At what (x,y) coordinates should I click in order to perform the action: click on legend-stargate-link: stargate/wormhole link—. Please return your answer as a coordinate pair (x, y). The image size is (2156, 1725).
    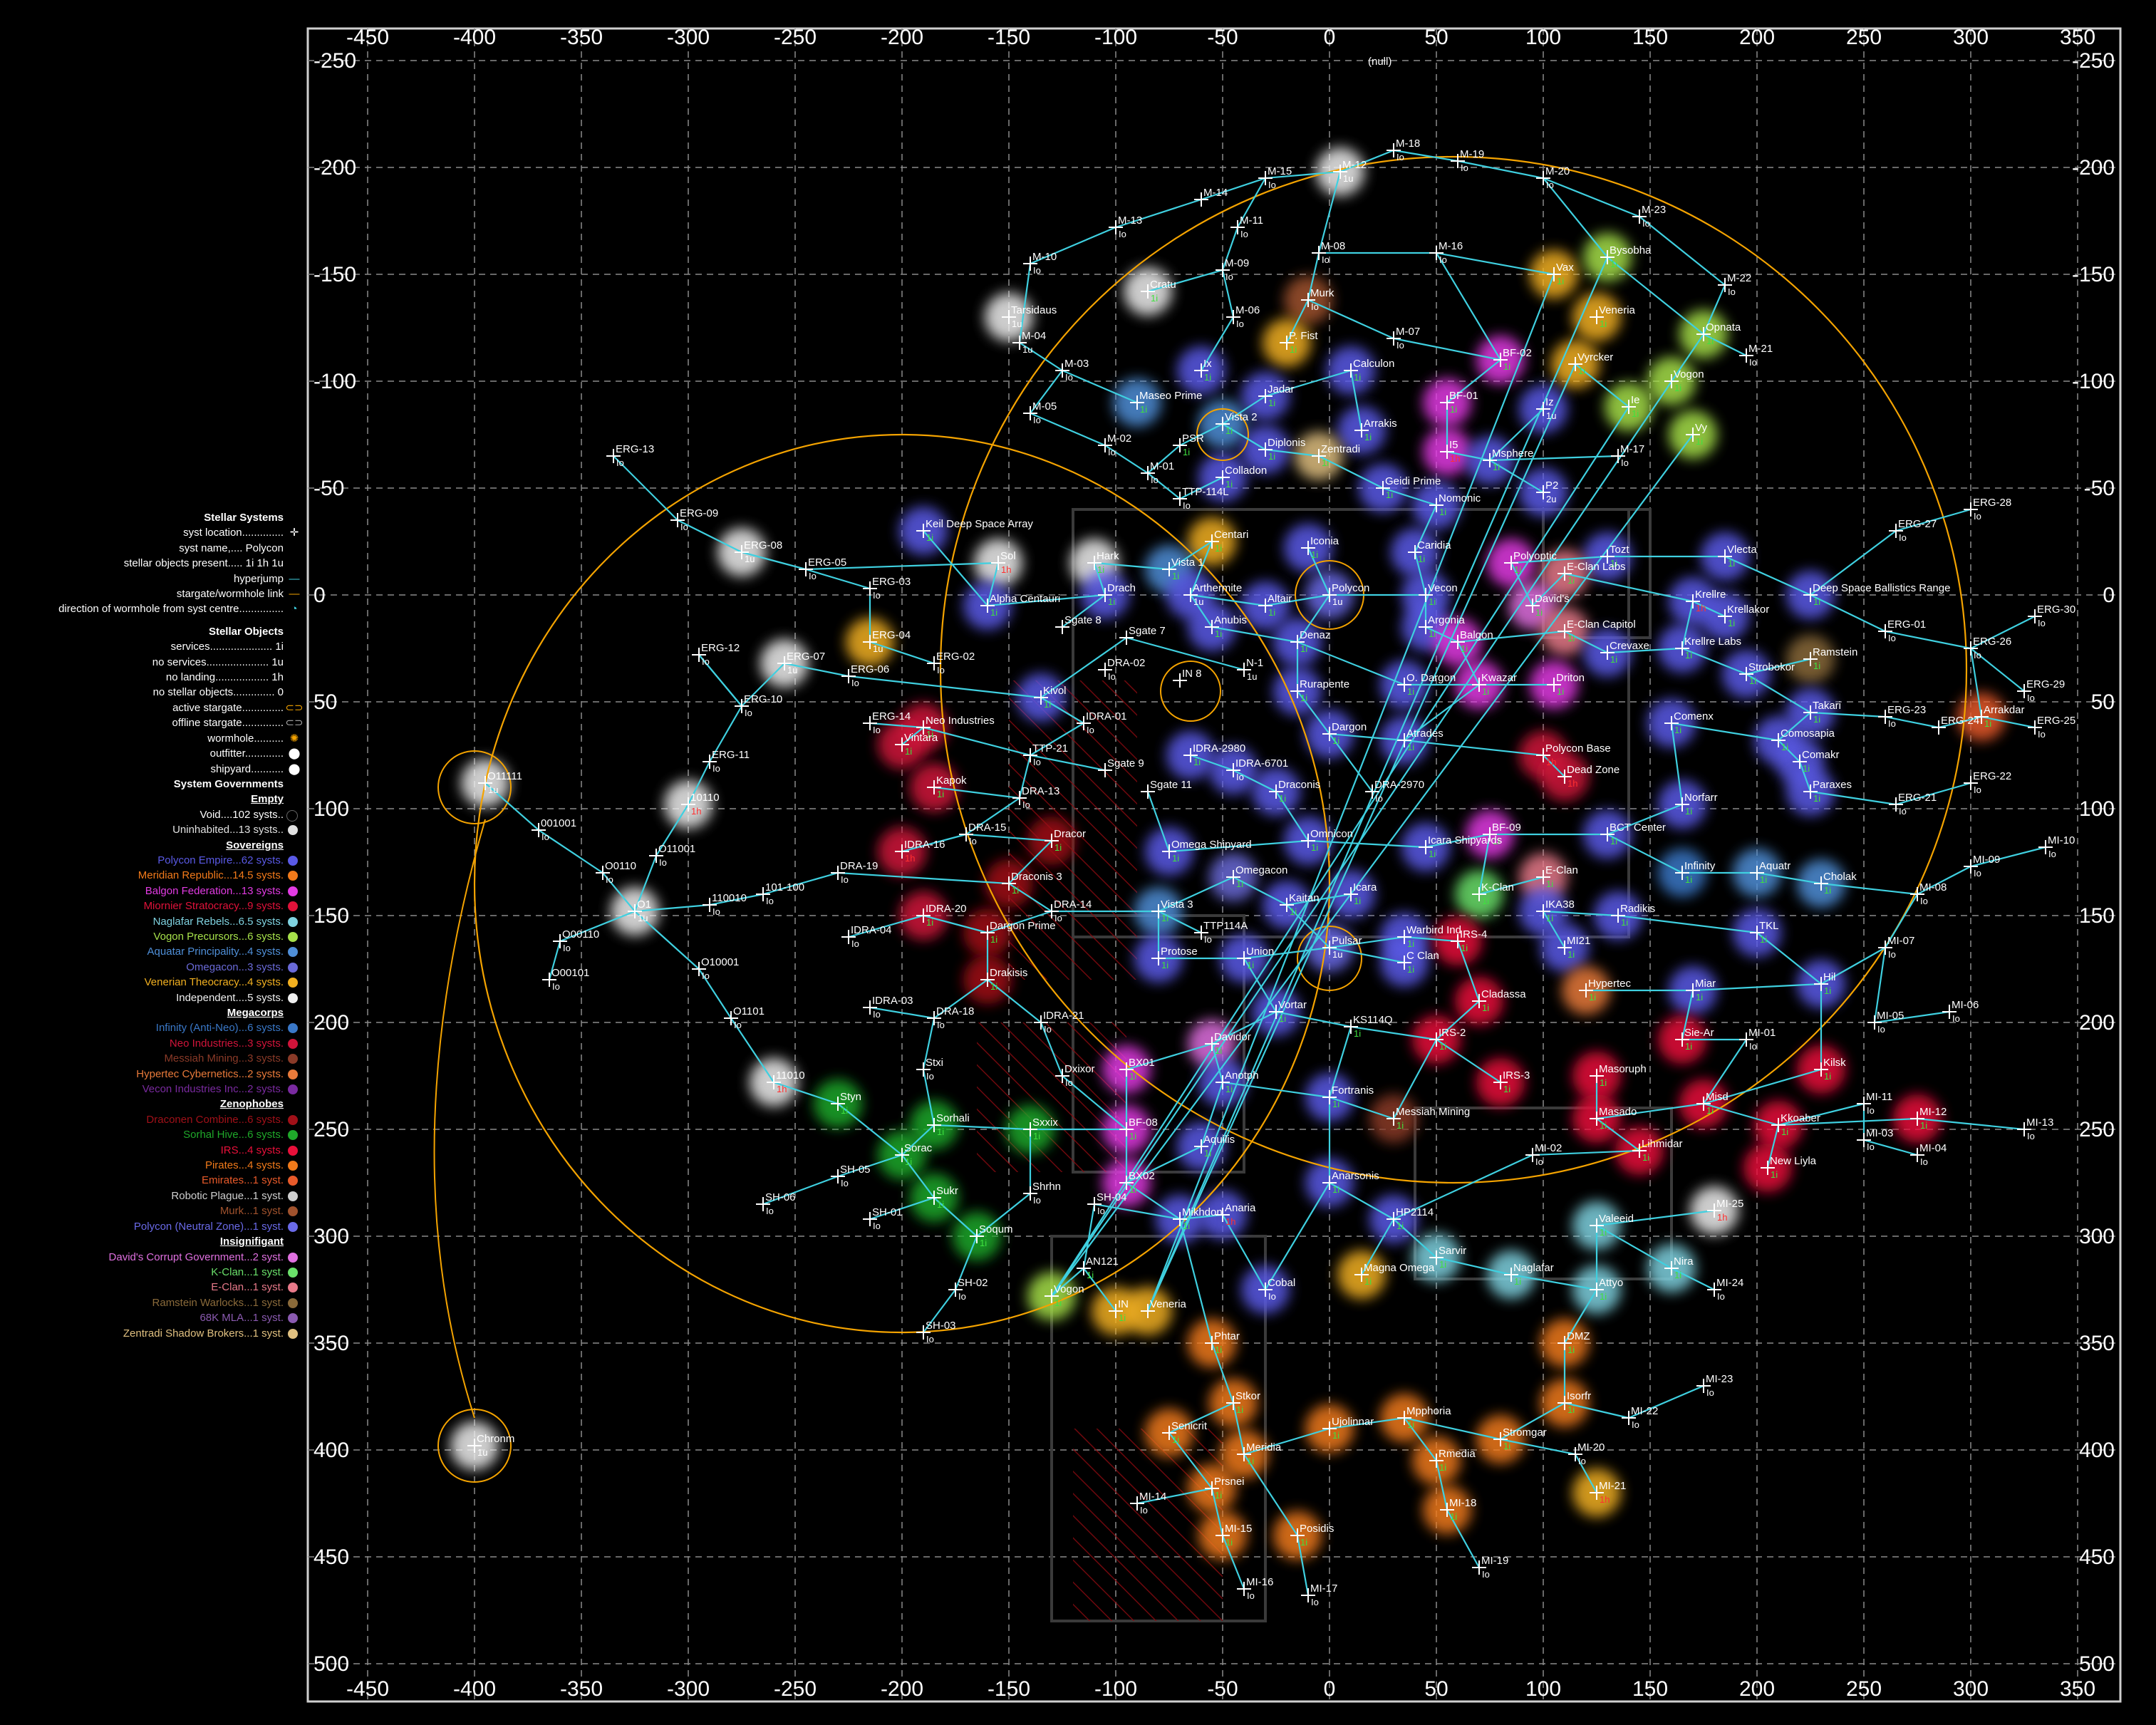
    Looking at the image, I should click on (154, 593).